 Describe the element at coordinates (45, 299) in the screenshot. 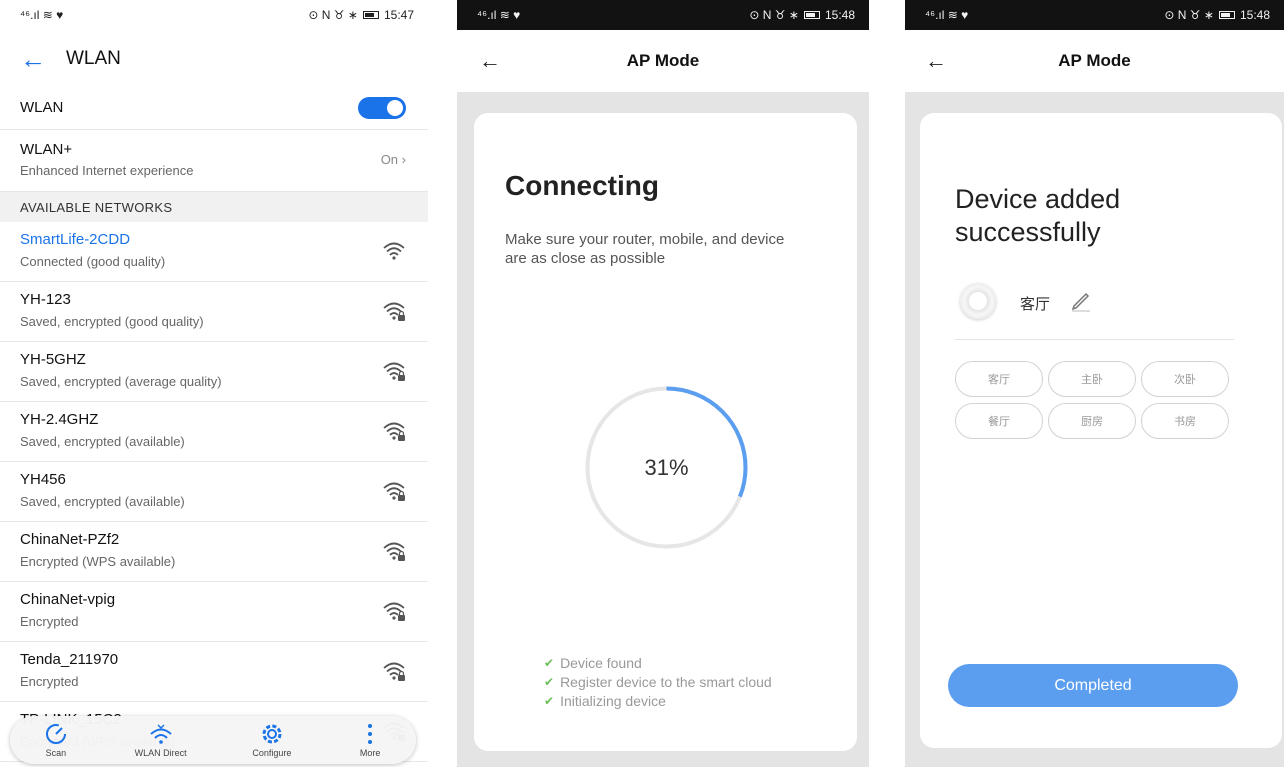

I see `network-name: YH-123` at that location.